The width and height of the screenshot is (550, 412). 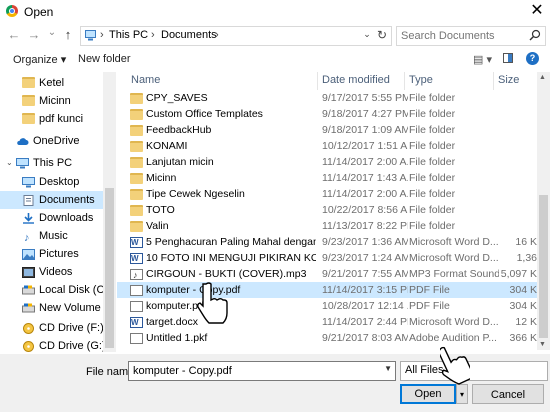 What do you see at coordinates (136, 322) in the screenshot?
I see `word-doc-icon` at bounding box center [136, 322].